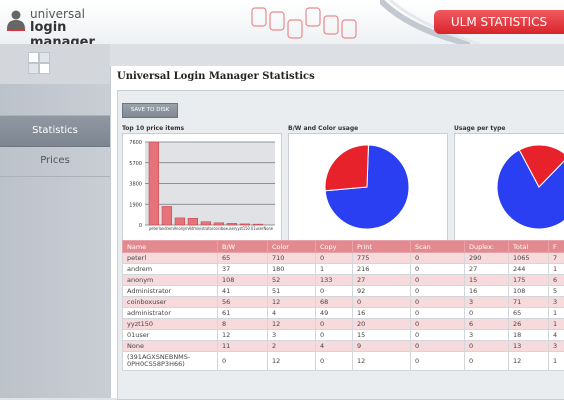 This screenshot has width=564, height=400. I want to click on table-cell: yyzt150, so click(170, 324).